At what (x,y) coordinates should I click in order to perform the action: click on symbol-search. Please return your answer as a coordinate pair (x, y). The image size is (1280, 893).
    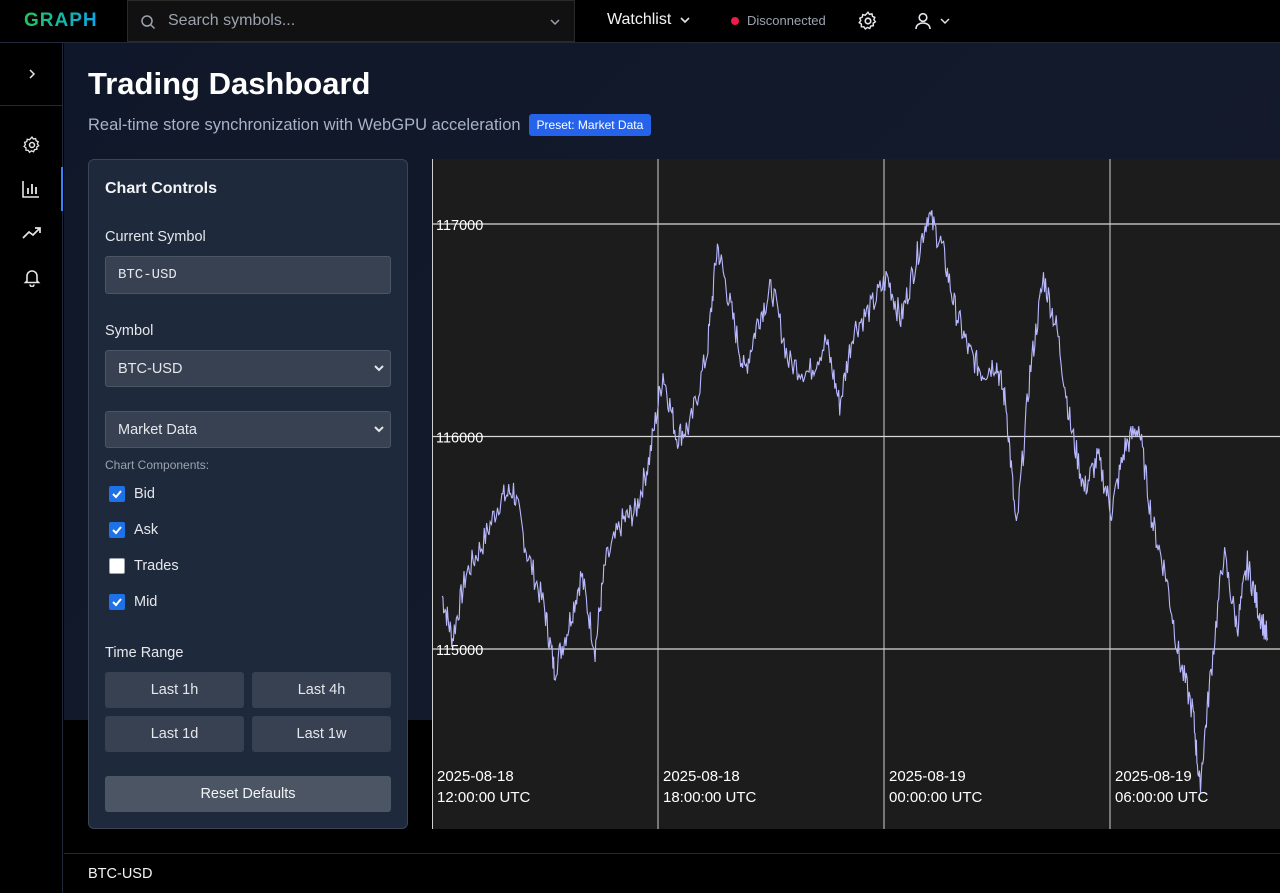
    Looking at the image, I should click on (351, 21).